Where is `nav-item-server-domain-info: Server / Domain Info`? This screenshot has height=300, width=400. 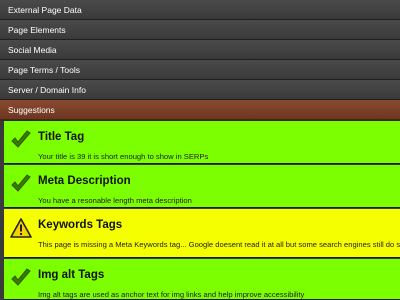
nav-item-server-domain-info: Server / Domain Info is located at coordinates (200, 90).